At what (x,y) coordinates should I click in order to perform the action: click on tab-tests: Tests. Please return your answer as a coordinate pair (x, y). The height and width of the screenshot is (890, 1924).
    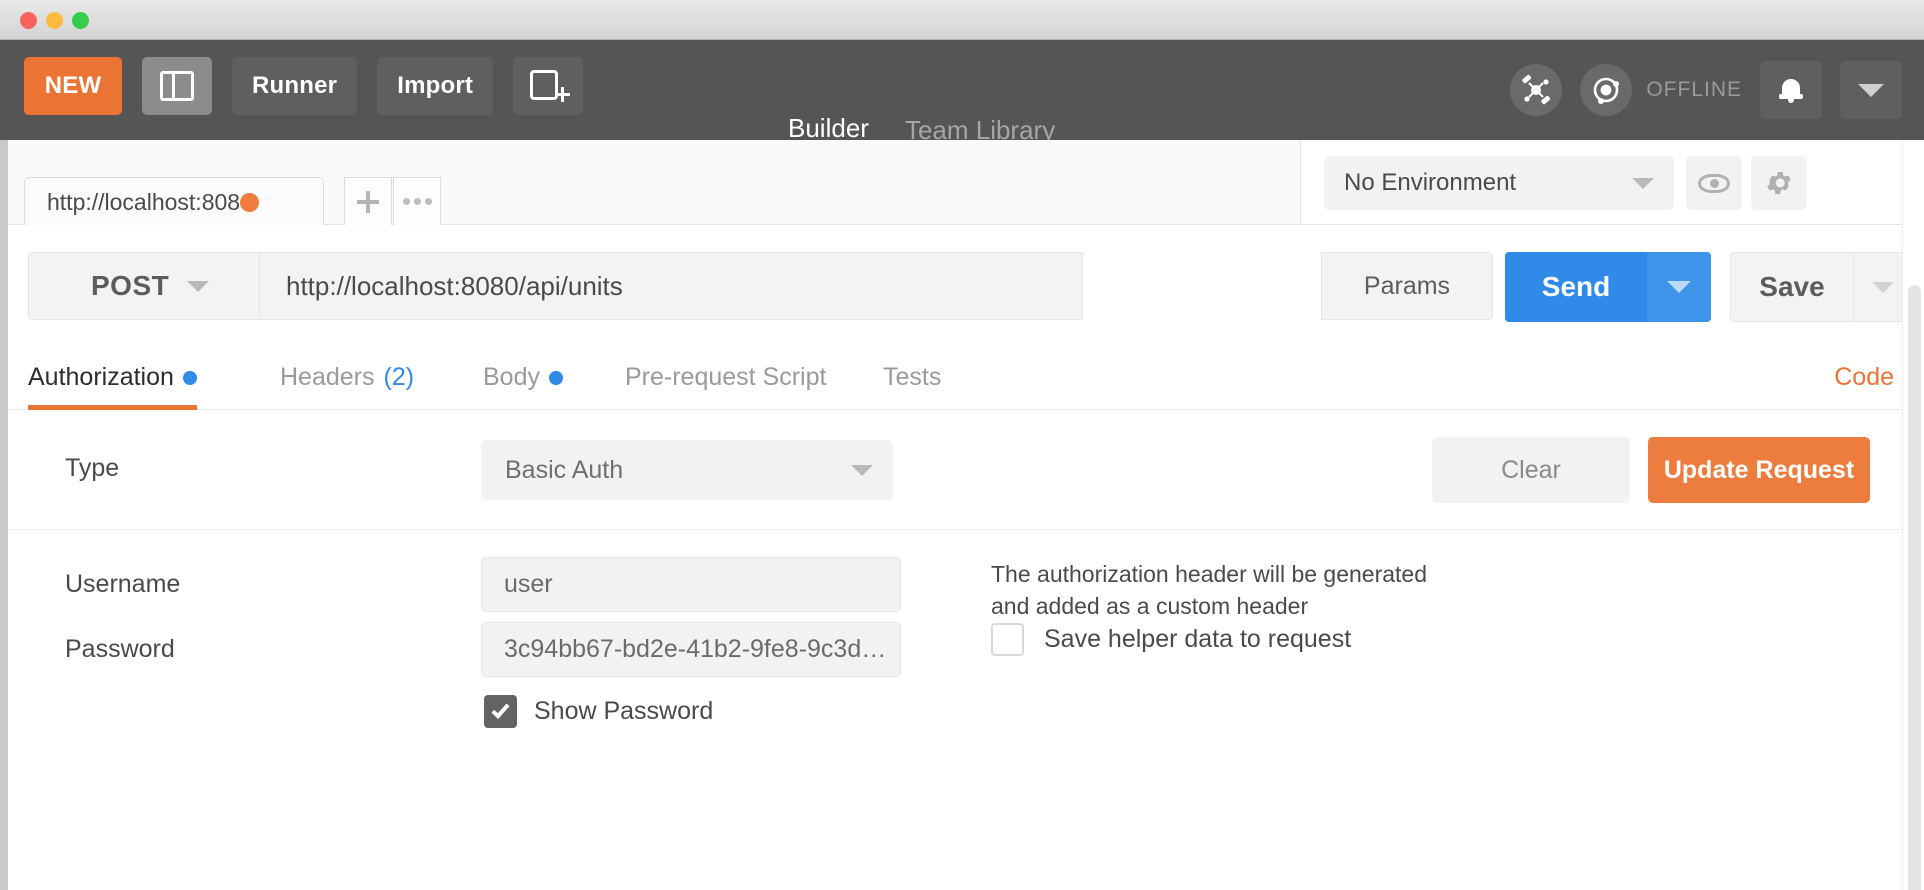
    Looking at the image, I should click on (912, 377).